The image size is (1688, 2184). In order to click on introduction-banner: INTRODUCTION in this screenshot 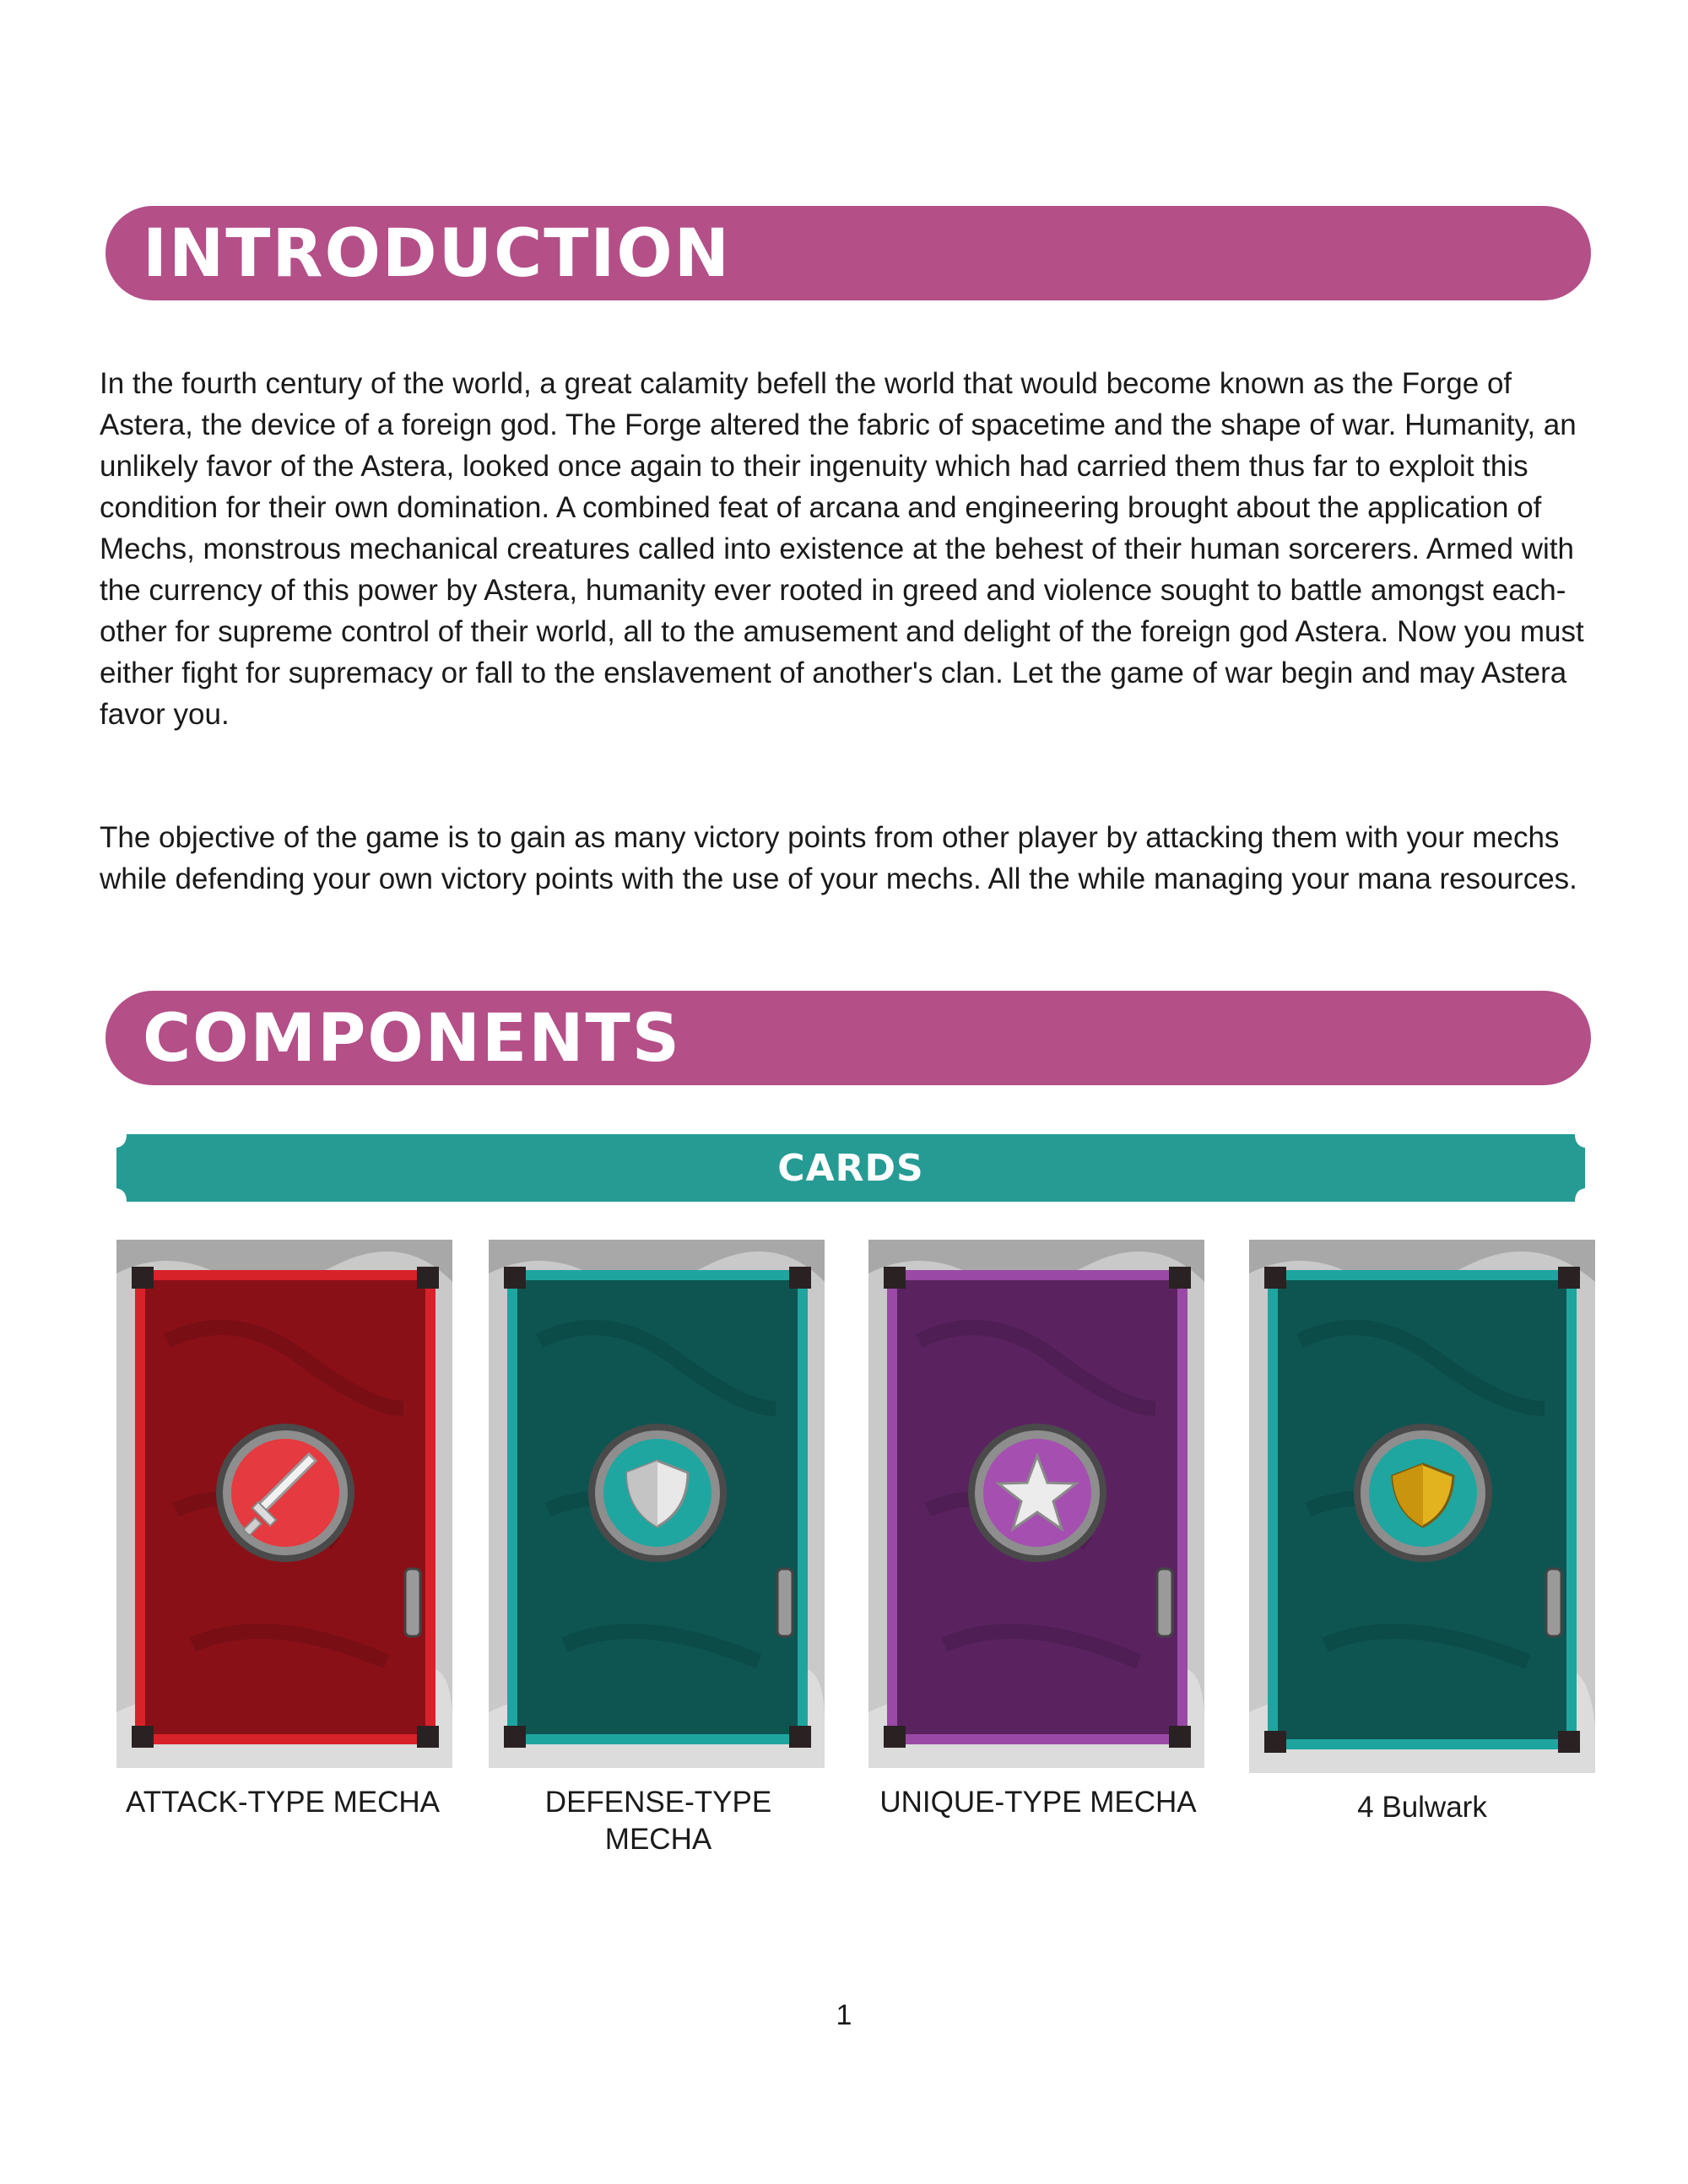, I will do `click(848, 253)`.